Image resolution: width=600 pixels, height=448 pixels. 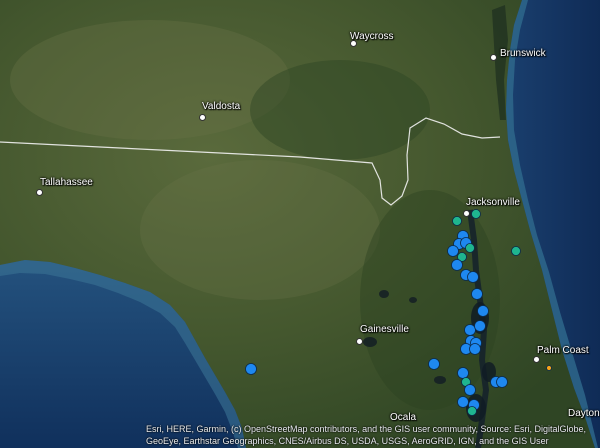 What do you see at coordinates (372, 36) in the screenshot?
I see `city-label-waycross: Waycross` at bounding box center [372, 36].